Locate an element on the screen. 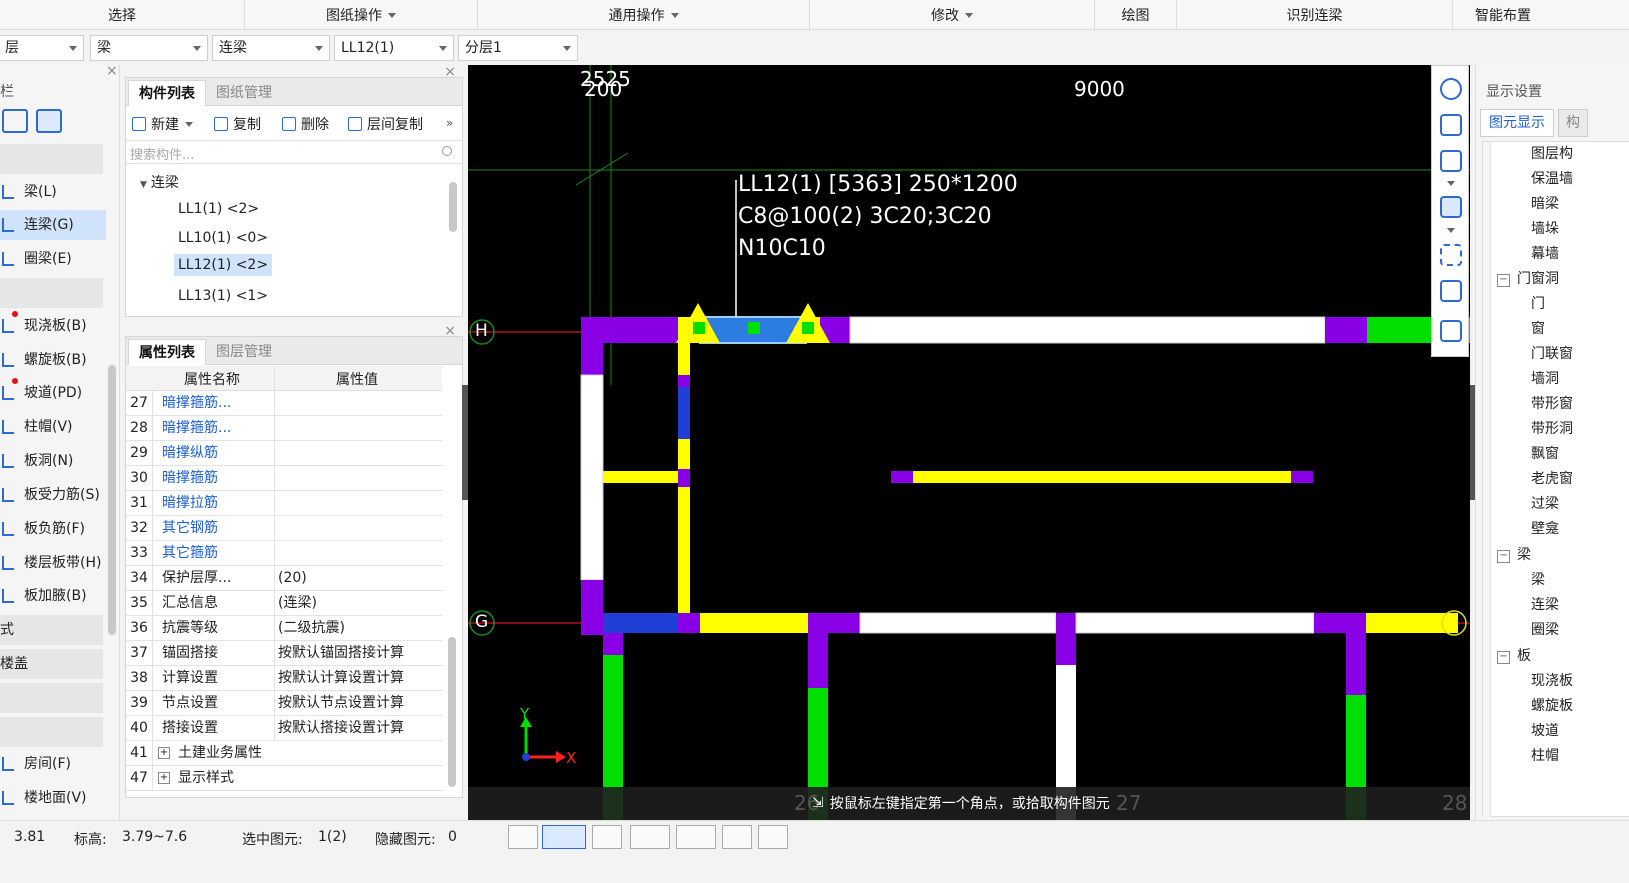  nav-item-floor-surface: 楼地面(V) is located at coordinates (53, 798).